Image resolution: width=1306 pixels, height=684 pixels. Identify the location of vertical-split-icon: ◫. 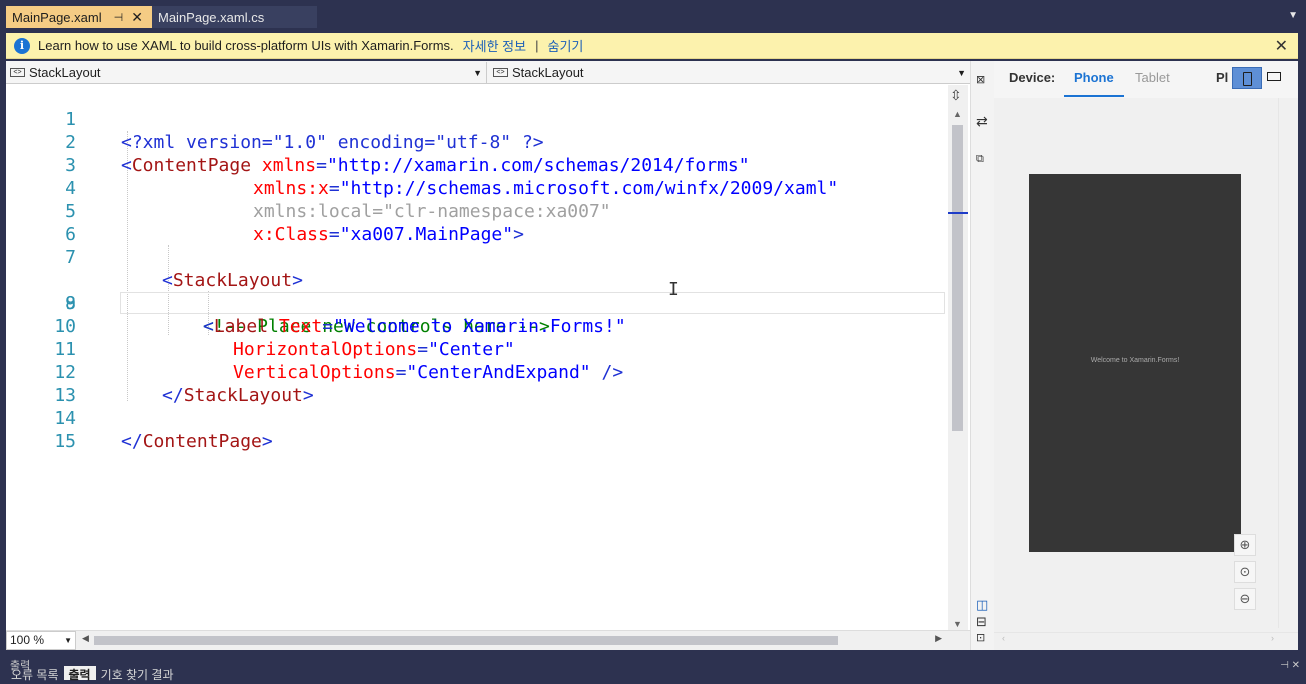
(982, 605).